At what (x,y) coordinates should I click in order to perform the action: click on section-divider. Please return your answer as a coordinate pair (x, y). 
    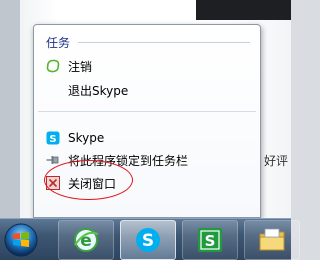
    Looking at the image, I should click on (164, 42).